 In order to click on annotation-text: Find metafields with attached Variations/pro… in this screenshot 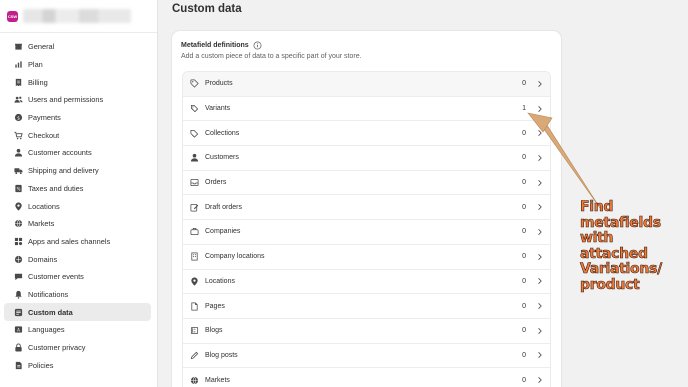, I will do `click(630, 246)`.